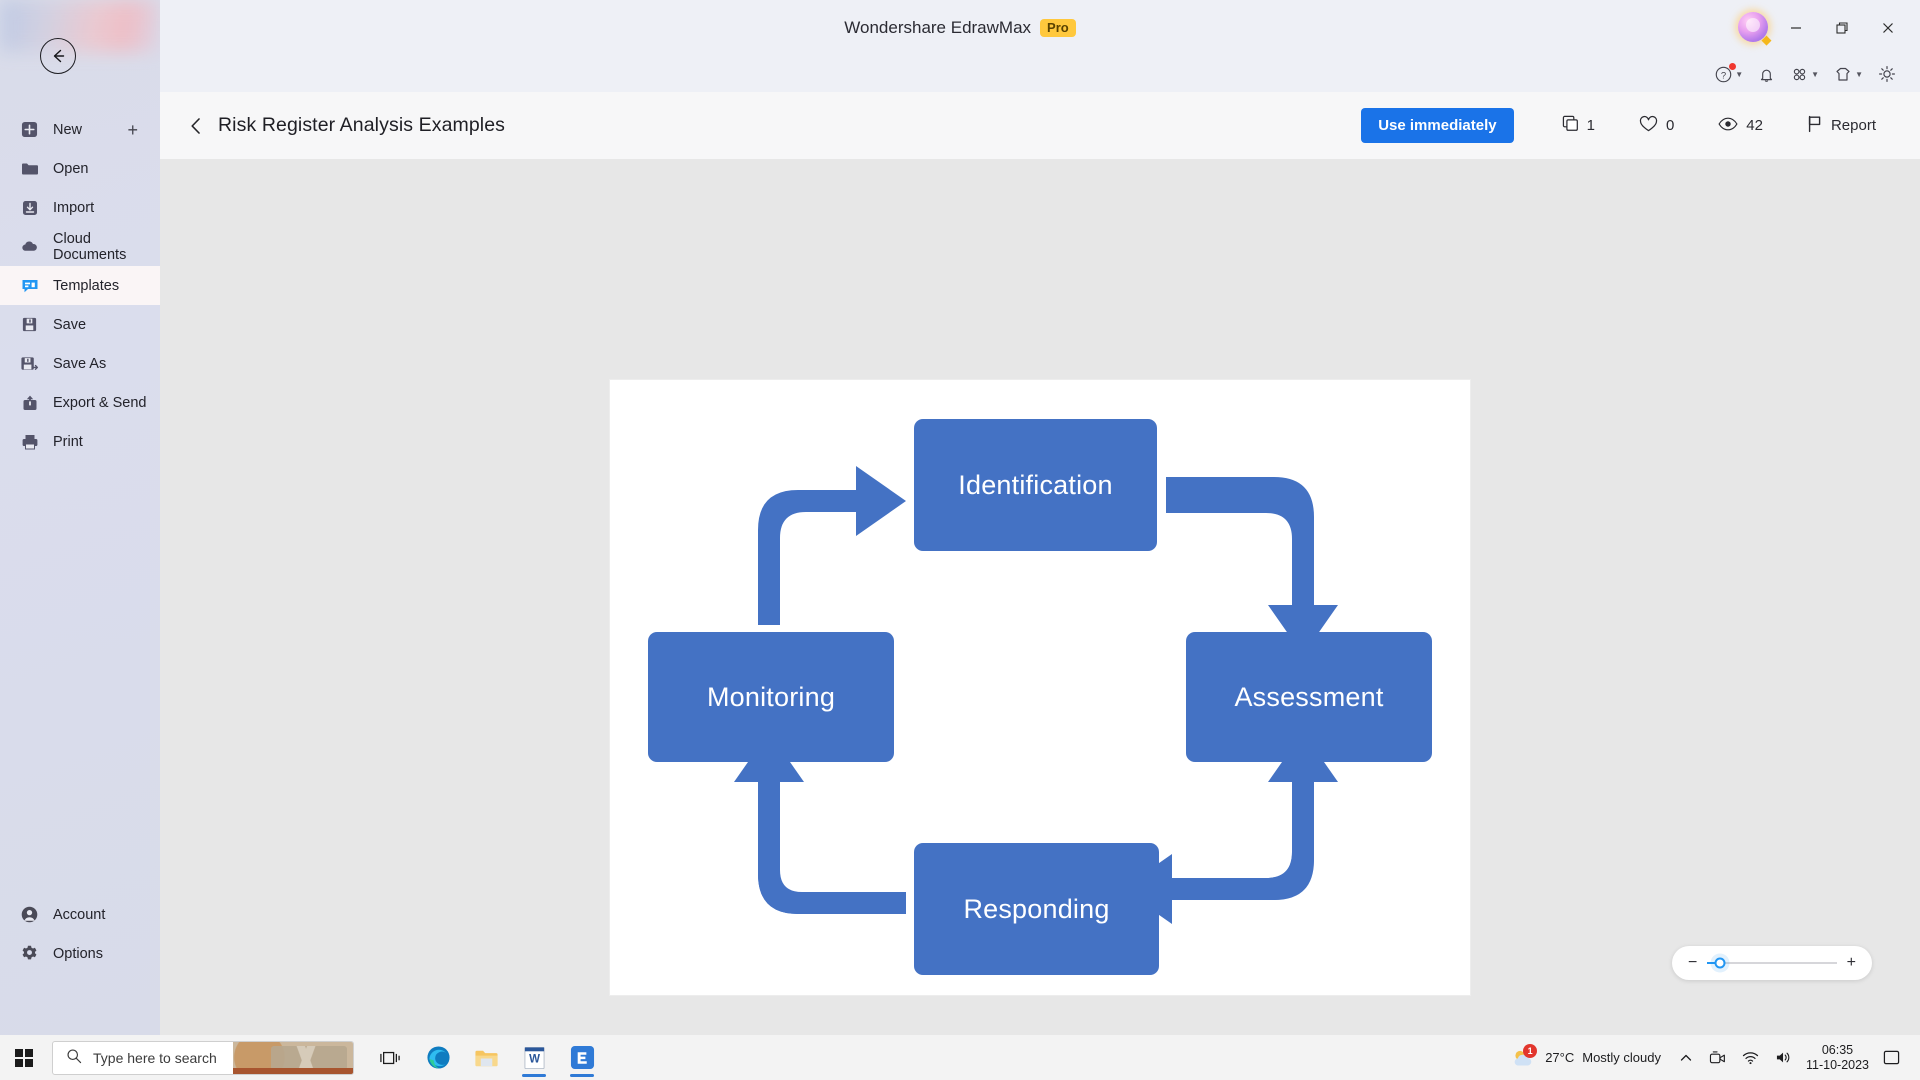  I want to click on likes-count: 0, so click(1670, 125).